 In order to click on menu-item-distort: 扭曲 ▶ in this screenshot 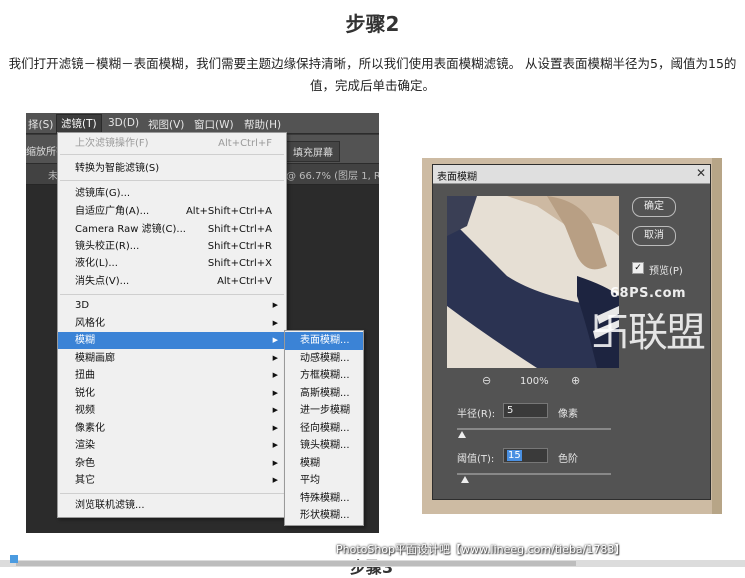, I will do `click(172, 375)`.